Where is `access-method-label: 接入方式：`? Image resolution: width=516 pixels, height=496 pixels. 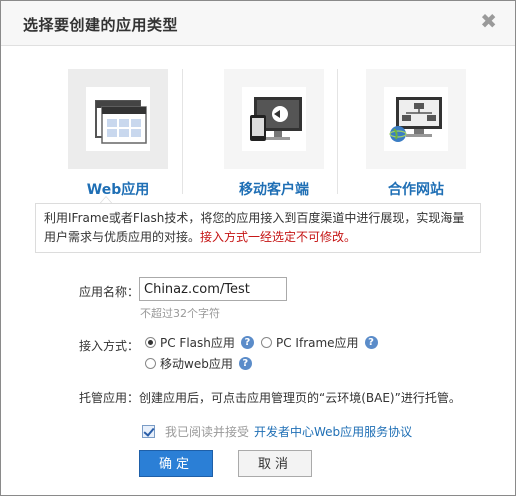 access-method-label: 接入方式： is located at coordinates (109, 346).